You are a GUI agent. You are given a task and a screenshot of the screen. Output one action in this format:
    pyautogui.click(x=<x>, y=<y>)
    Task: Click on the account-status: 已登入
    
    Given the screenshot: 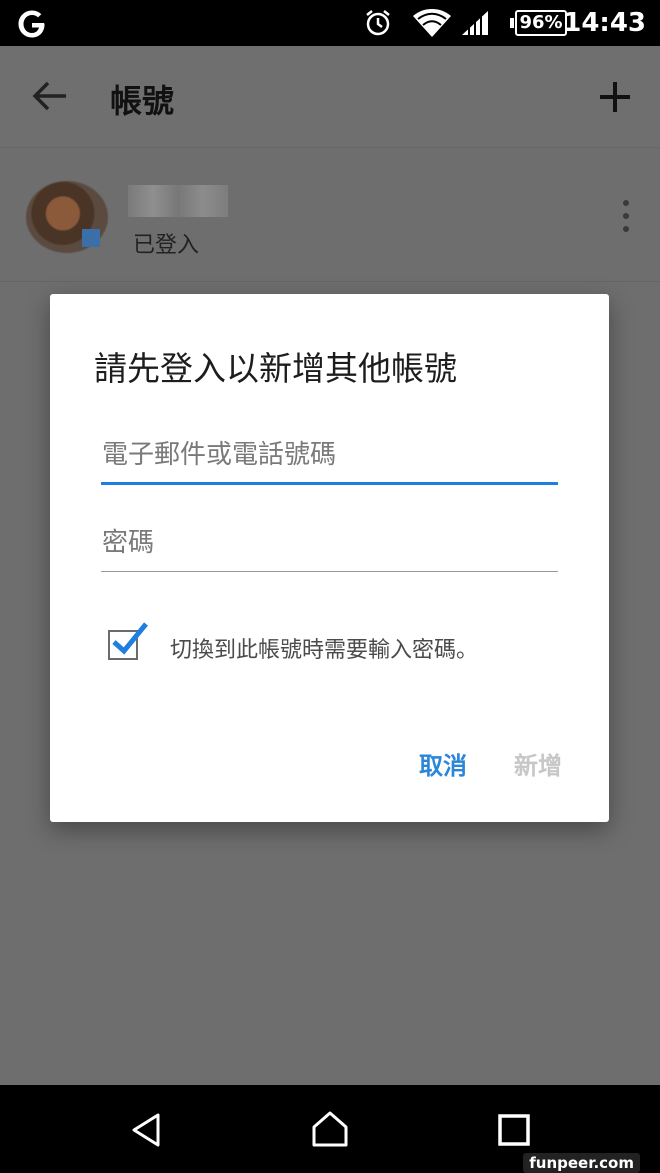 What is the action you would take?
    pyautogui.click(x=166, y=245)
    